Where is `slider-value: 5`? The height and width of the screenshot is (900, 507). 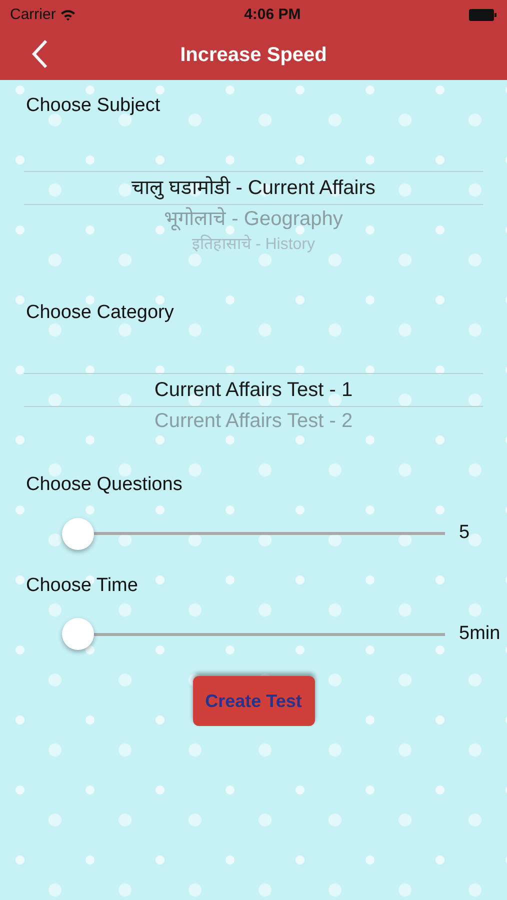
slider-value: 5 is located at coordinates (464, 533).